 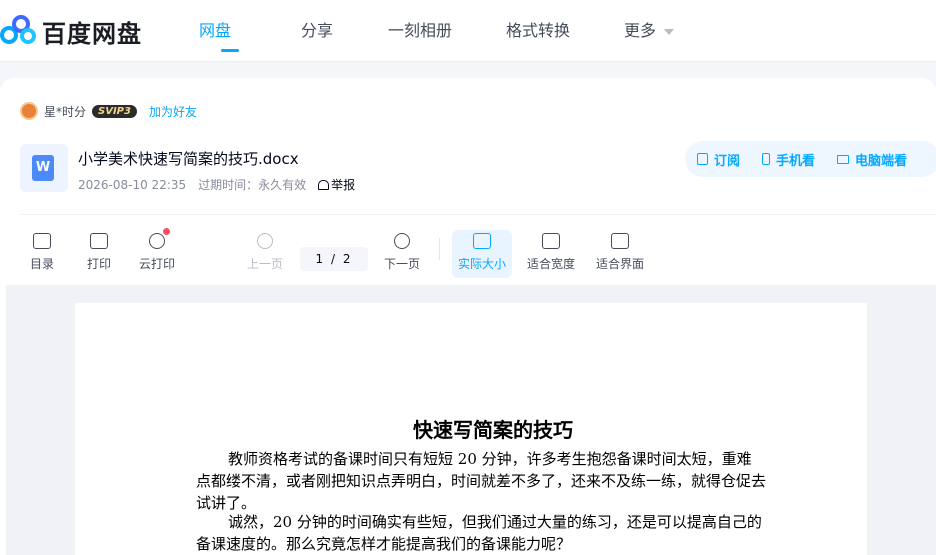 I want to click on pc-view-button: 电脑端看, so click(x=872, y=159).